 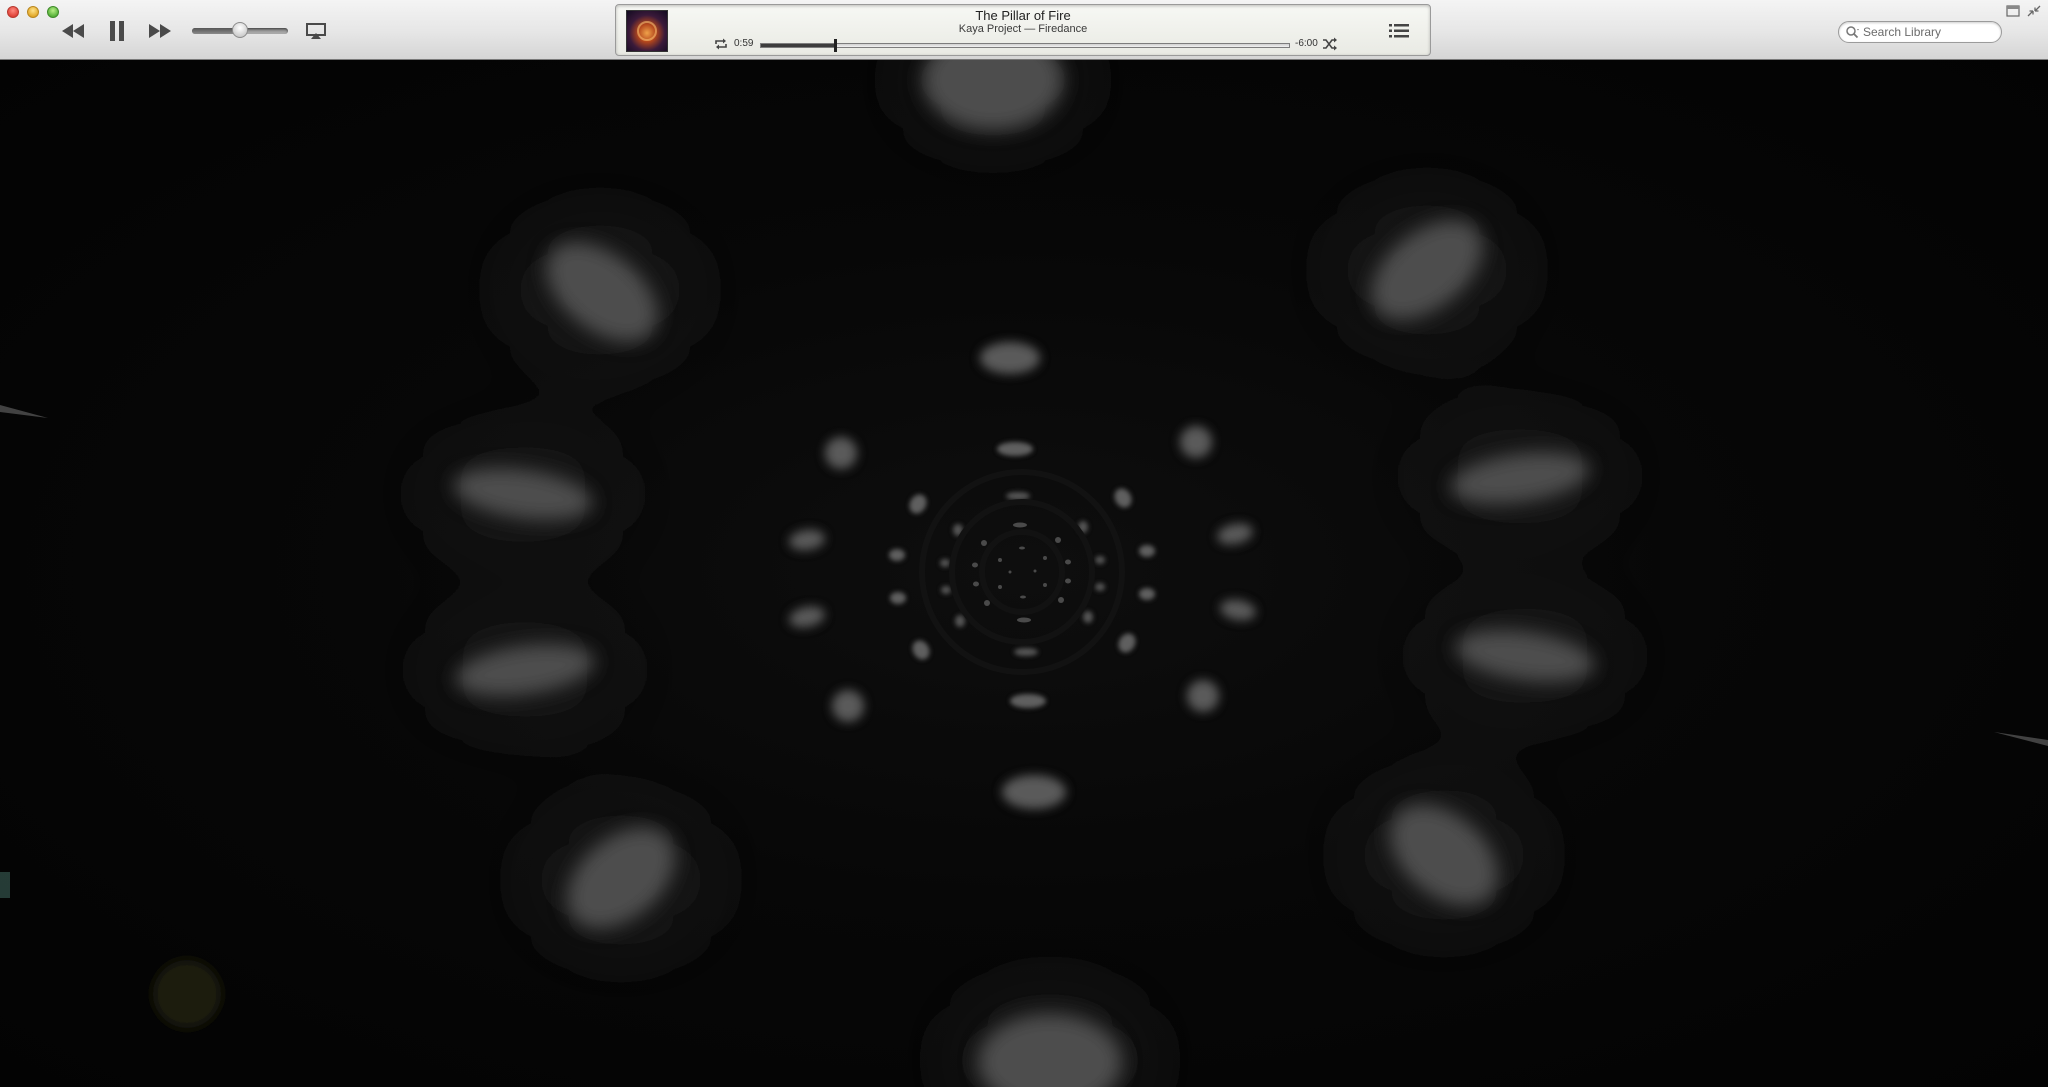 What do you see at coordinates (1023, 15) in the screenshot?
I see `track-title: The Pillar of Fire` at bounding box center [1023, 15].